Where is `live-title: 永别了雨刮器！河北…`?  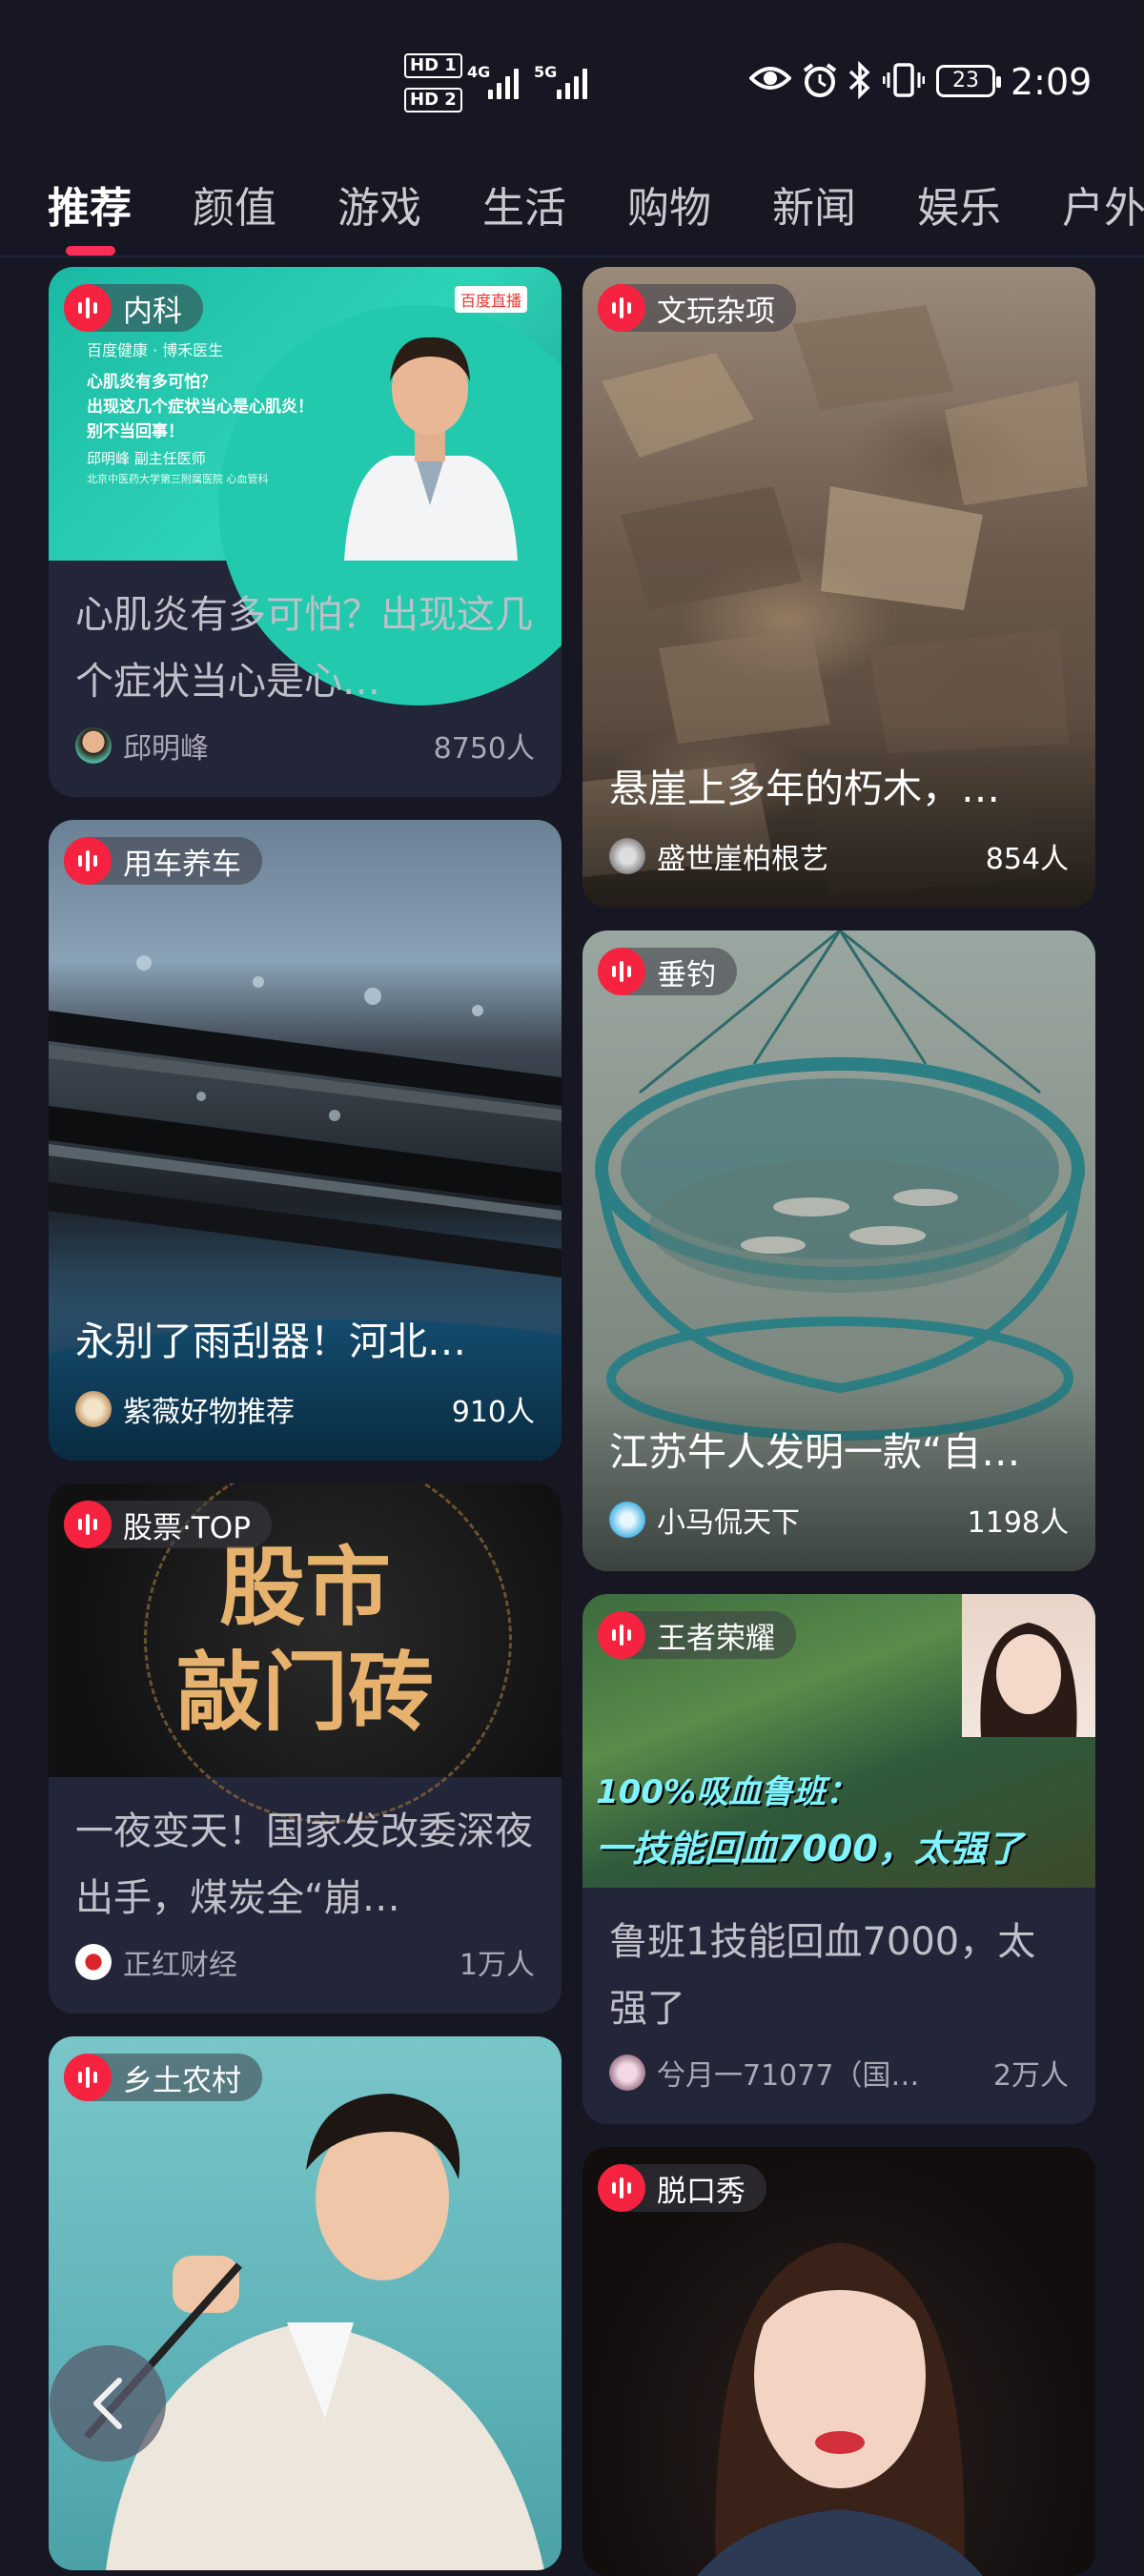 live-title: 永别了雨刮器！河北… is located at coordinates (270, 1341).